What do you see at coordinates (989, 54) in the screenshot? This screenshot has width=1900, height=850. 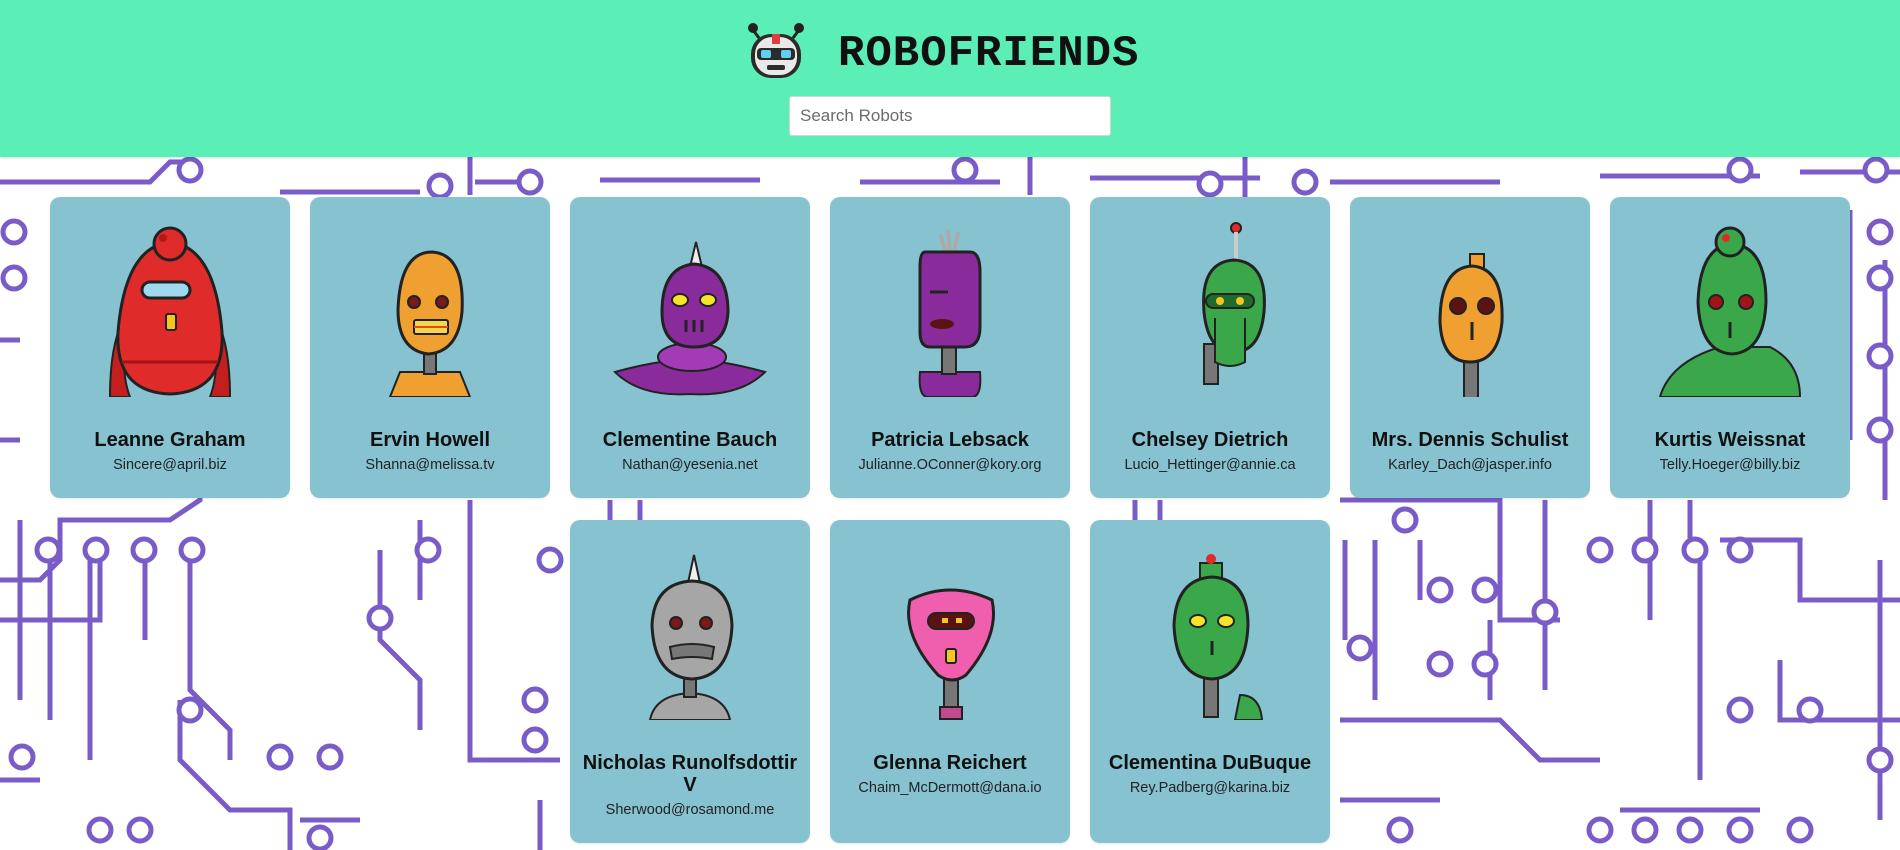 I see `app-title: ROBOFRIENDS` at bounding box center [989, 54].